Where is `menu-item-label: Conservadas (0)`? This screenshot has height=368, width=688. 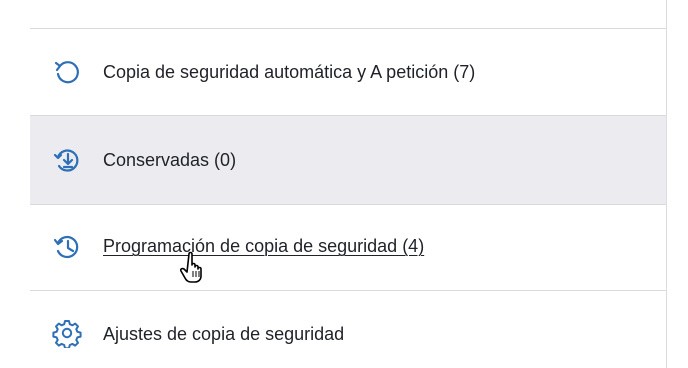
menu-item-label: Conservadas (0) is located at coordinates (170, 160).